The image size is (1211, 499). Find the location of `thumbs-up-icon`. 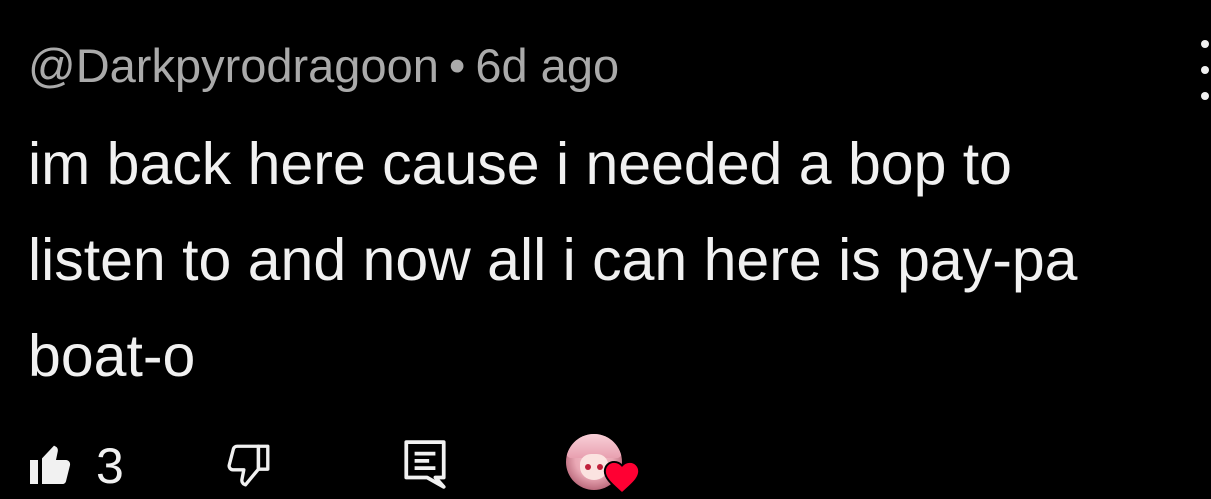

thumbs-up-icon is located at coordinates (52, 466).